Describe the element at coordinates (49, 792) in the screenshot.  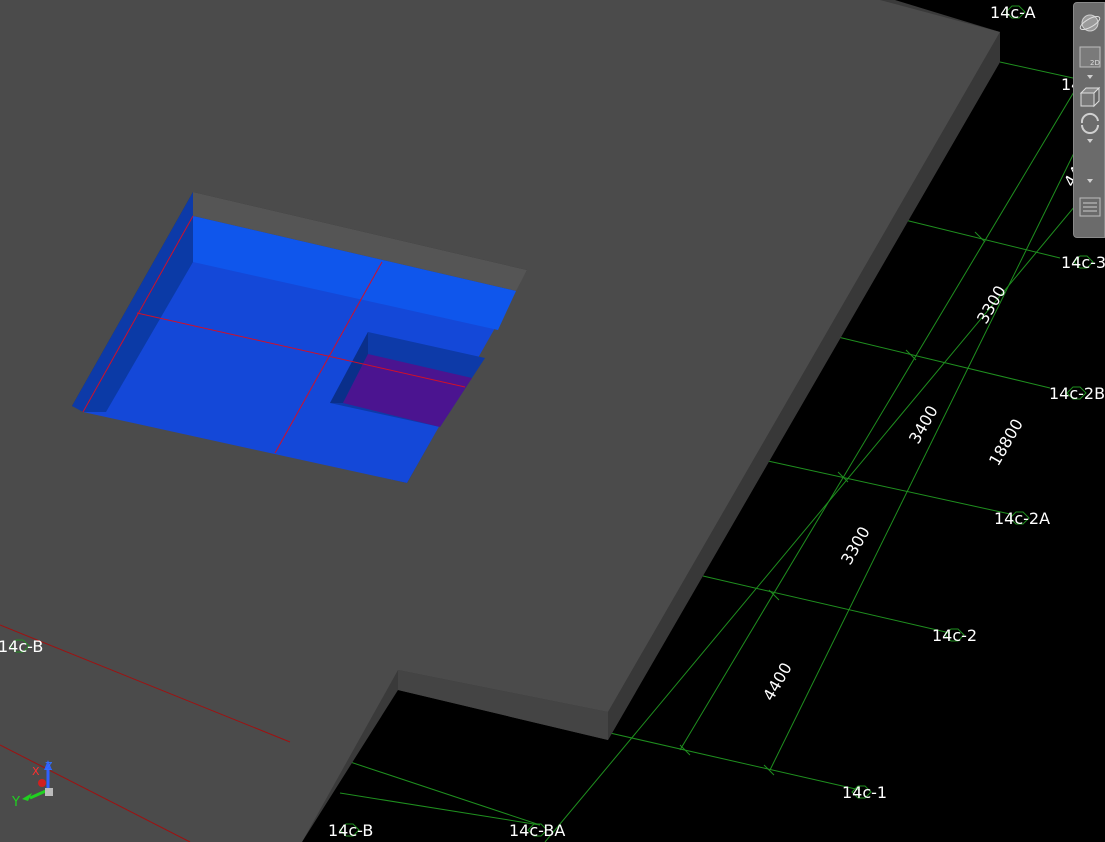
I see `origin-cube-icon` at that location.